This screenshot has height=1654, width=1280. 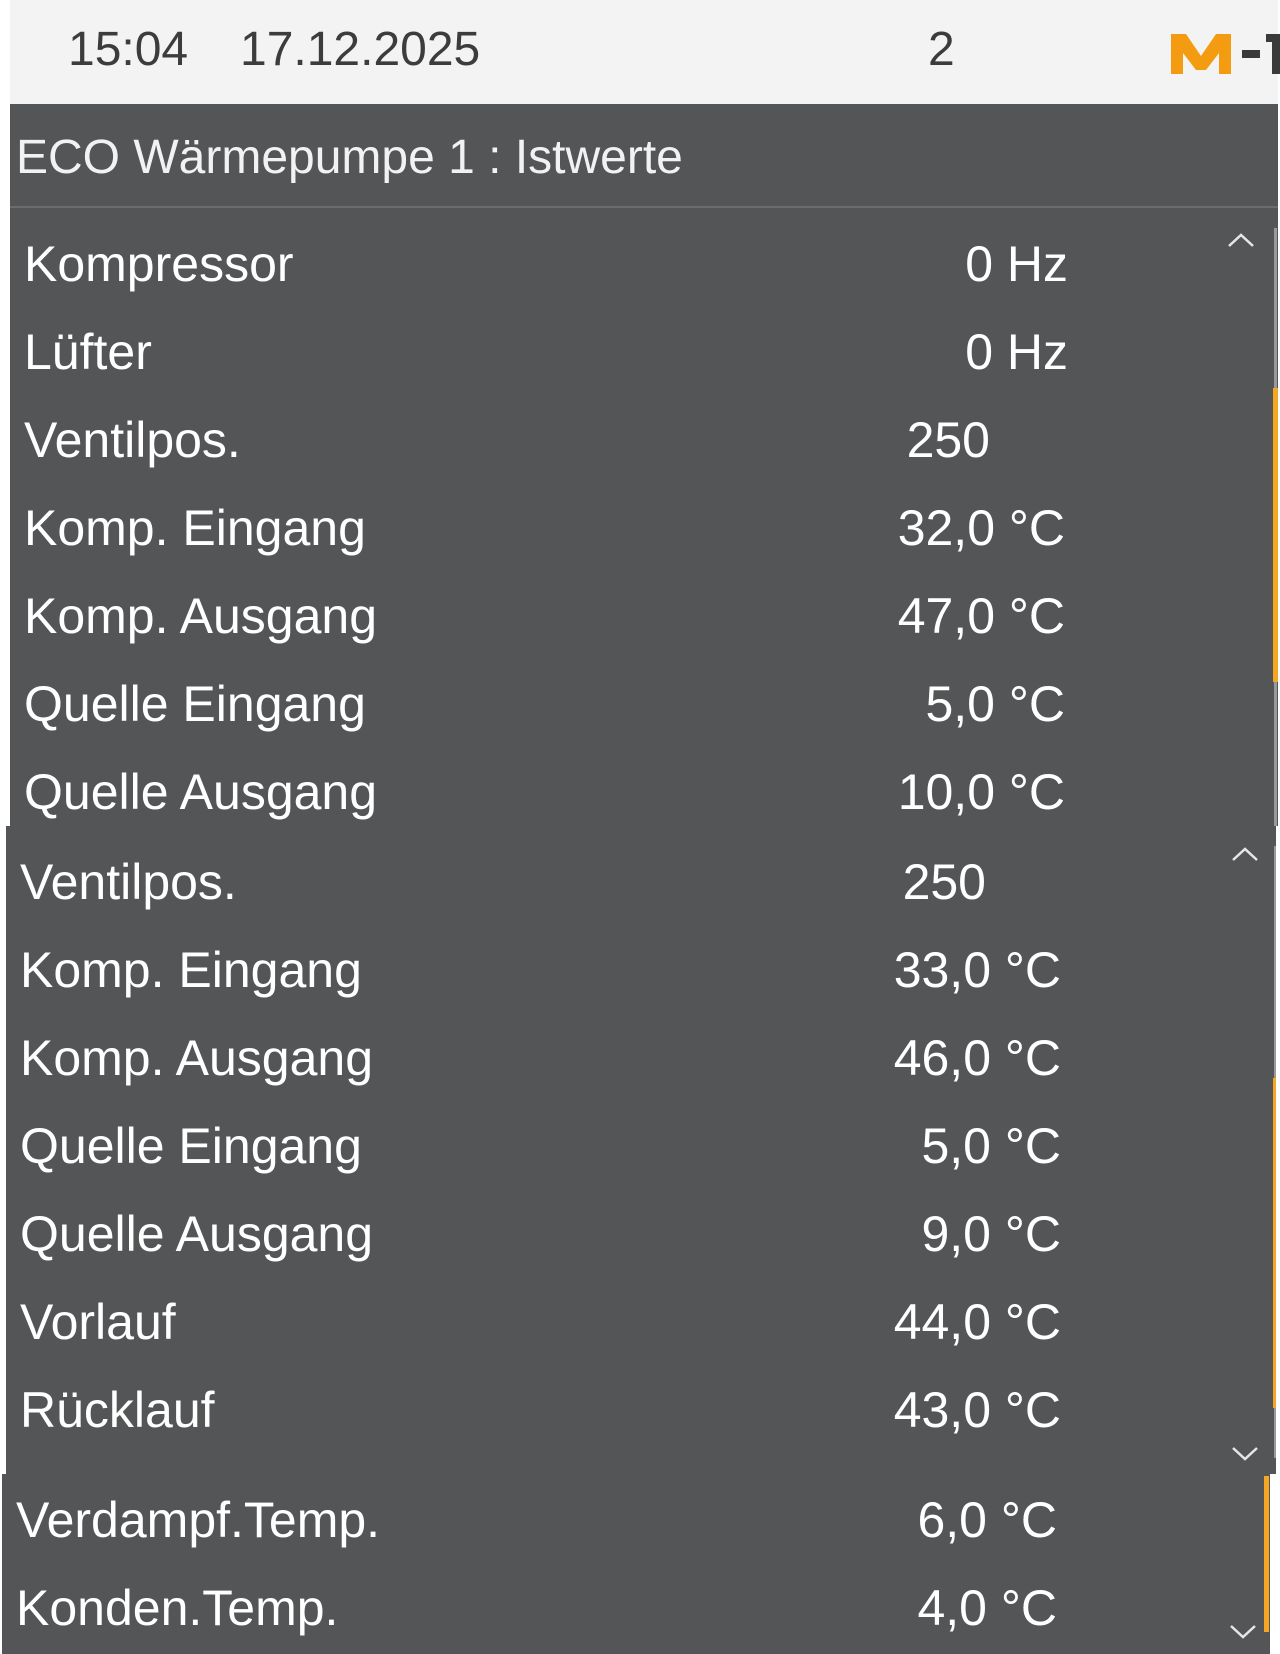 I want to click on list-item: Quelle Ausgang 10,0 °C, so click(x=537, y=787).